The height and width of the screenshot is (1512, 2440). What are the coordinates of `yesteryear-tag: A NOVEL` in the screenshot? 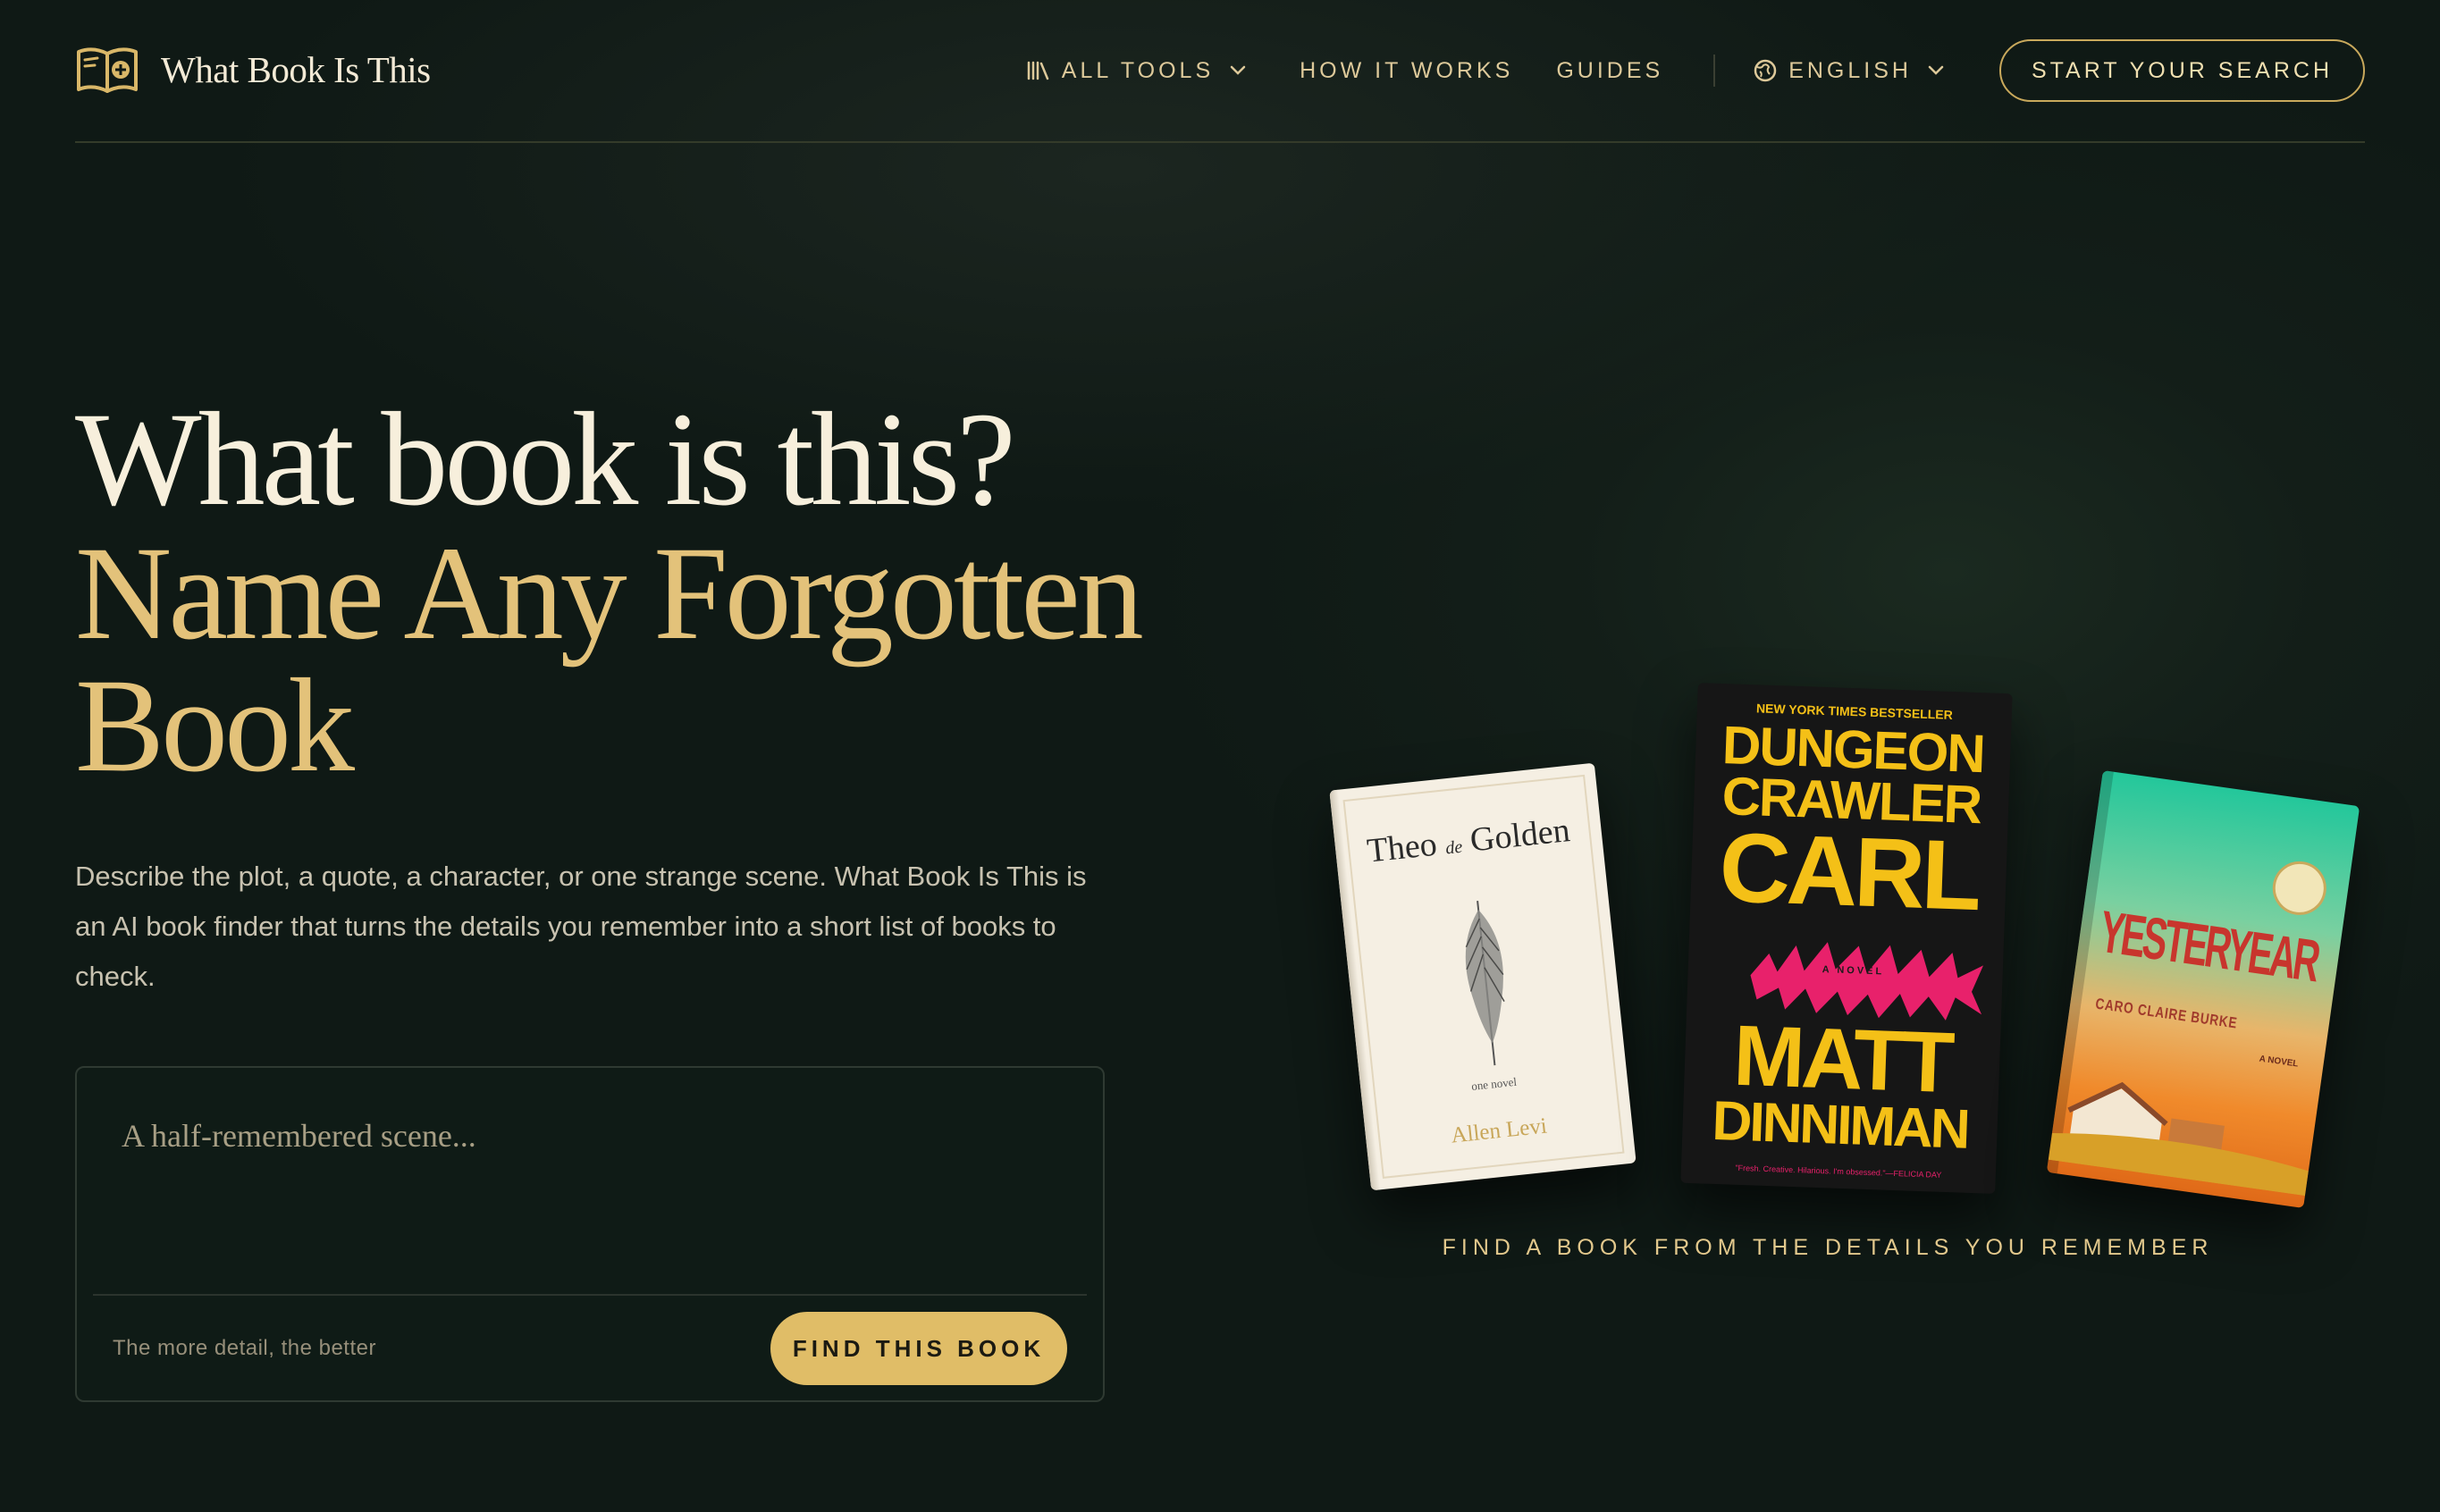 It's located at (2279, 1062).